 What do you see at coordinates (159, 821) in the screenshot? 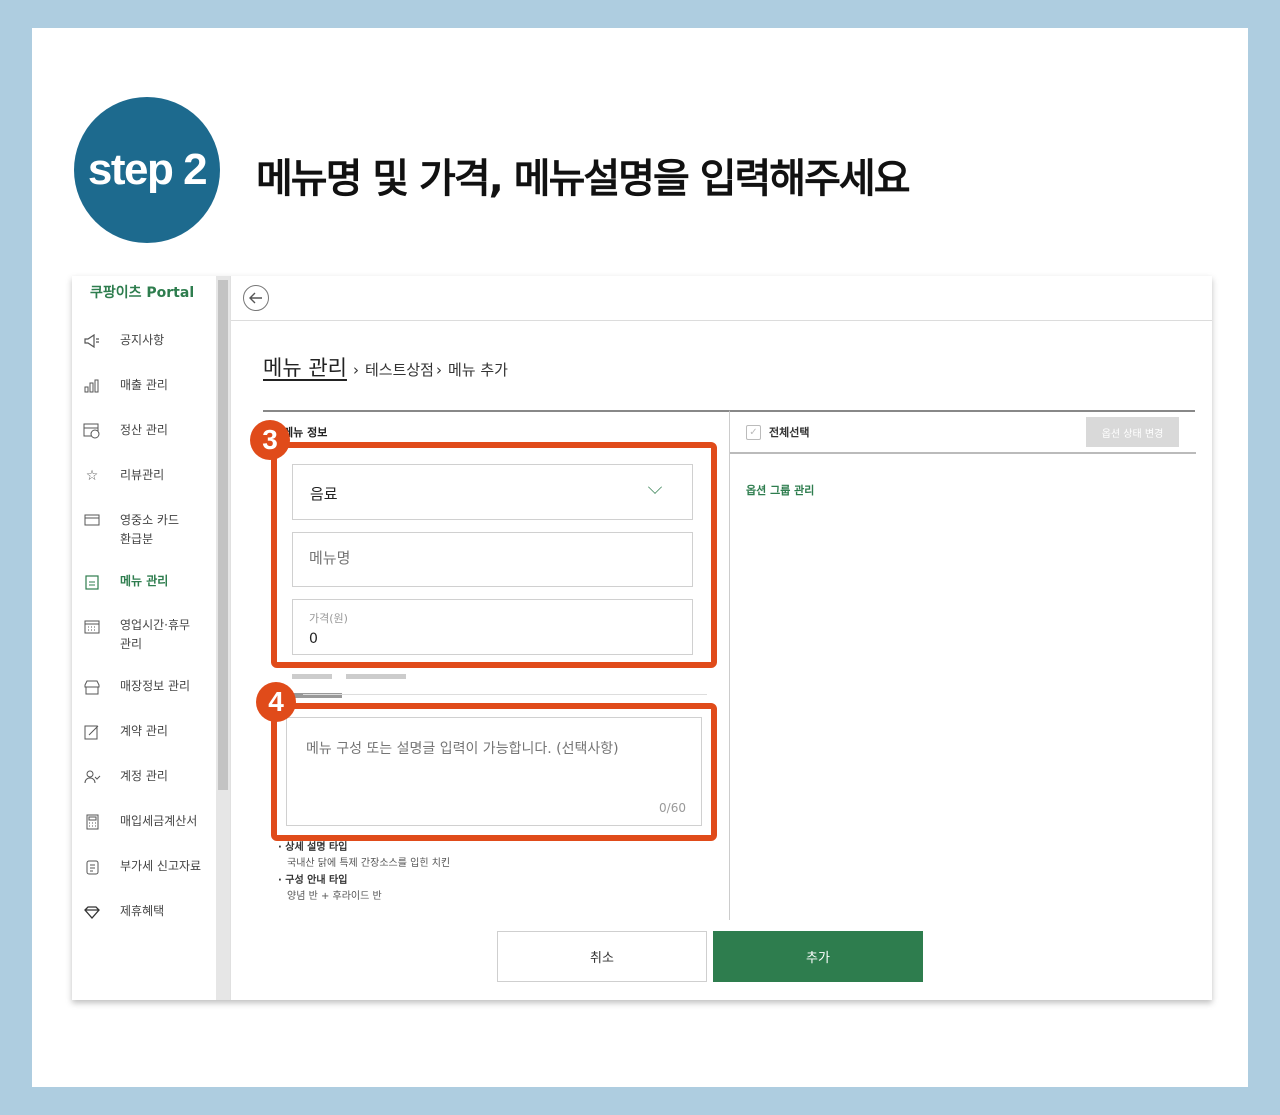
I see `sidebar-item-label: 매입세금계산서` at bounding box center [159, 821].